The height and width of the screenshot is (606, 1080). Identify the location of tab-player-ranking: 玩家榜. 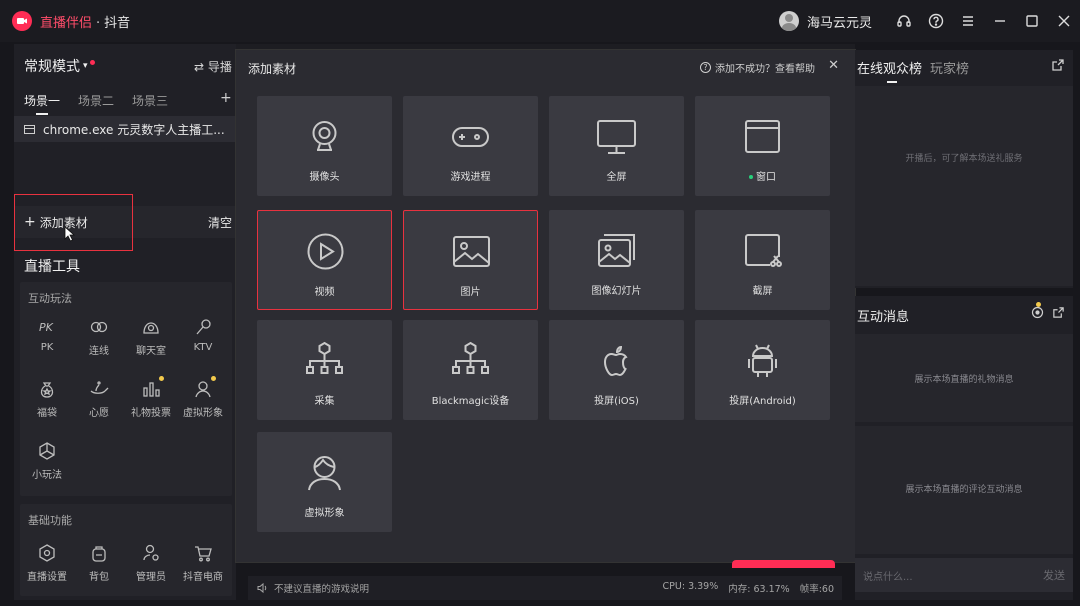
(949, 67).